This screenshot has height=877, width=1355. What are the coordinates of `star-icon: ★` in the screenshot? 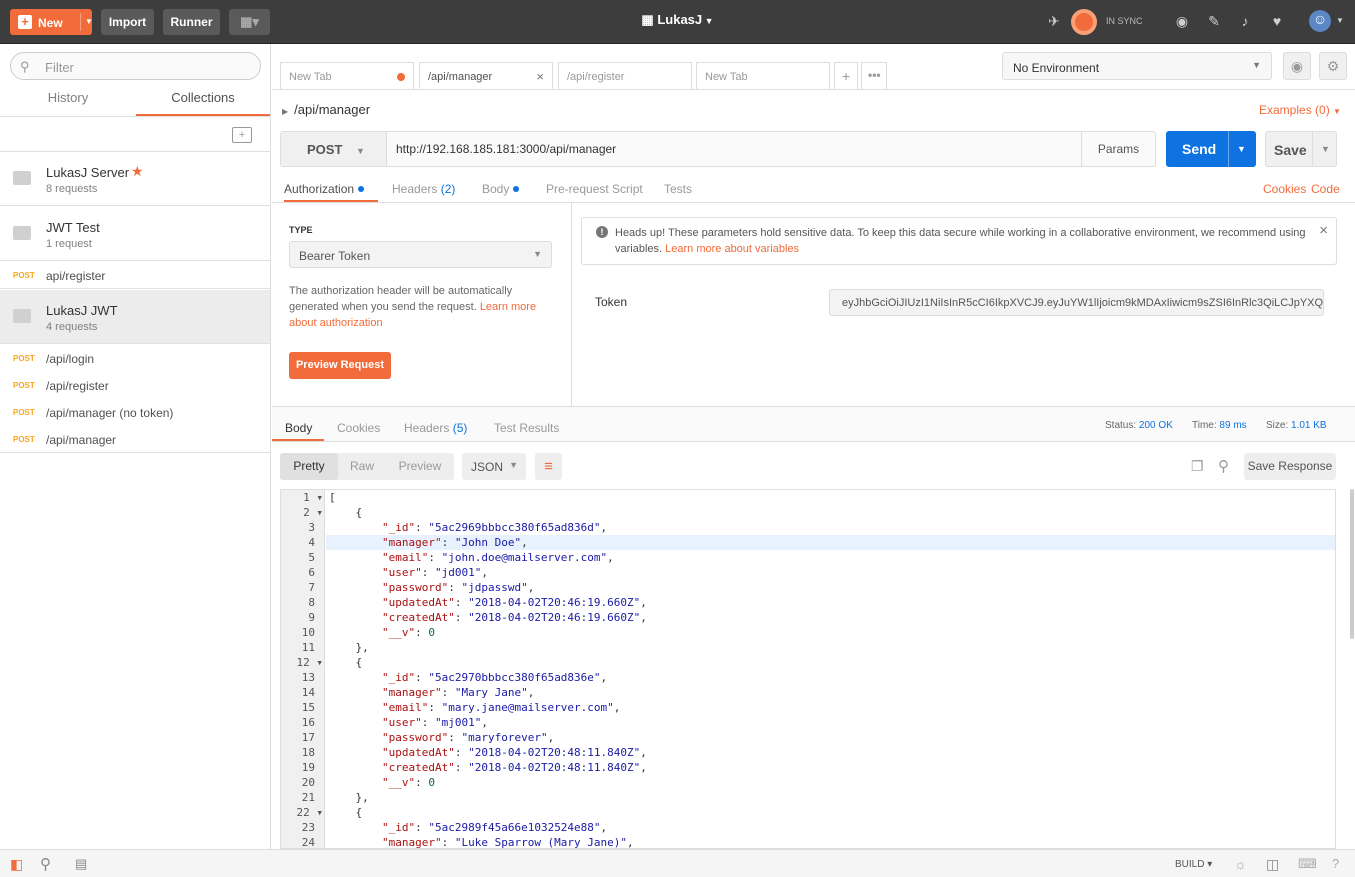 It's located at (137, 171).